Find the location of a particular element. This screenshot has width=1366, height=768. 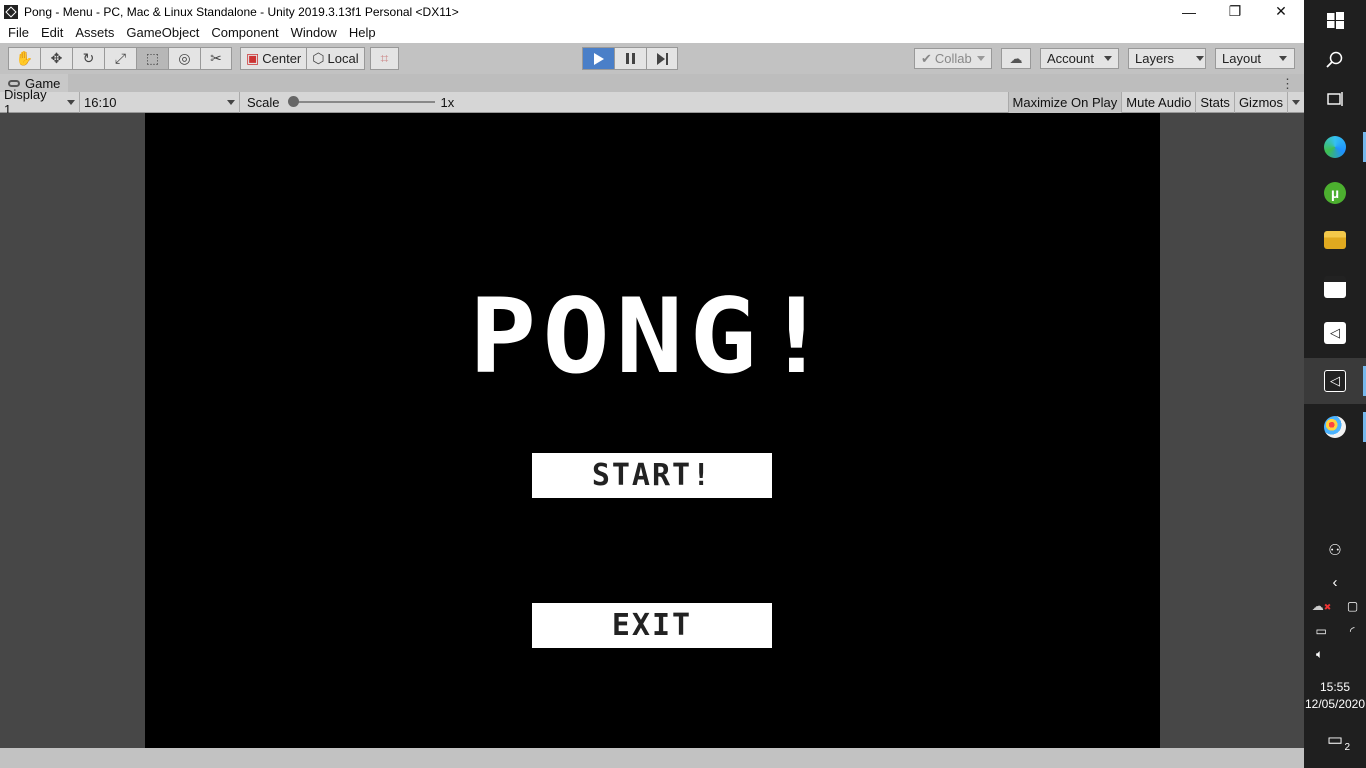

windows-icon is located at coordinates (1335, 20).